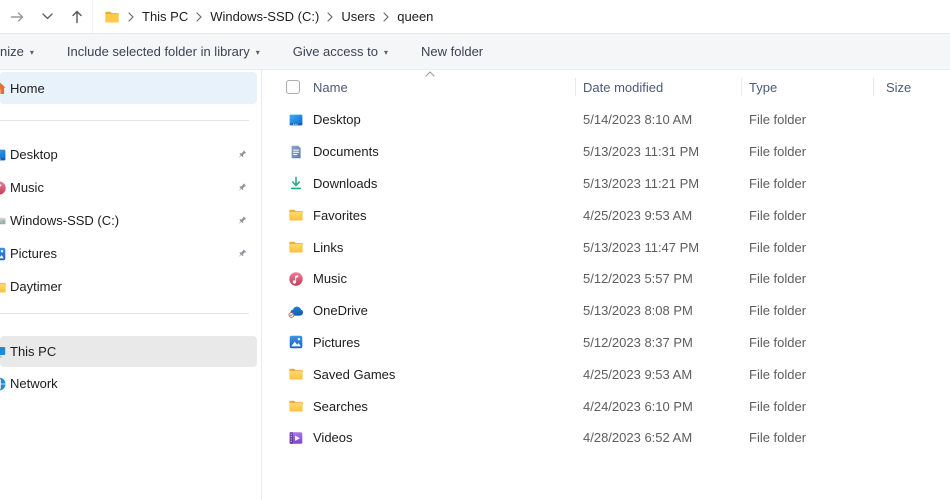  Describe the element at coordinates (345, 183) in the screenshot. I see `file-name: Downloads` at that location.